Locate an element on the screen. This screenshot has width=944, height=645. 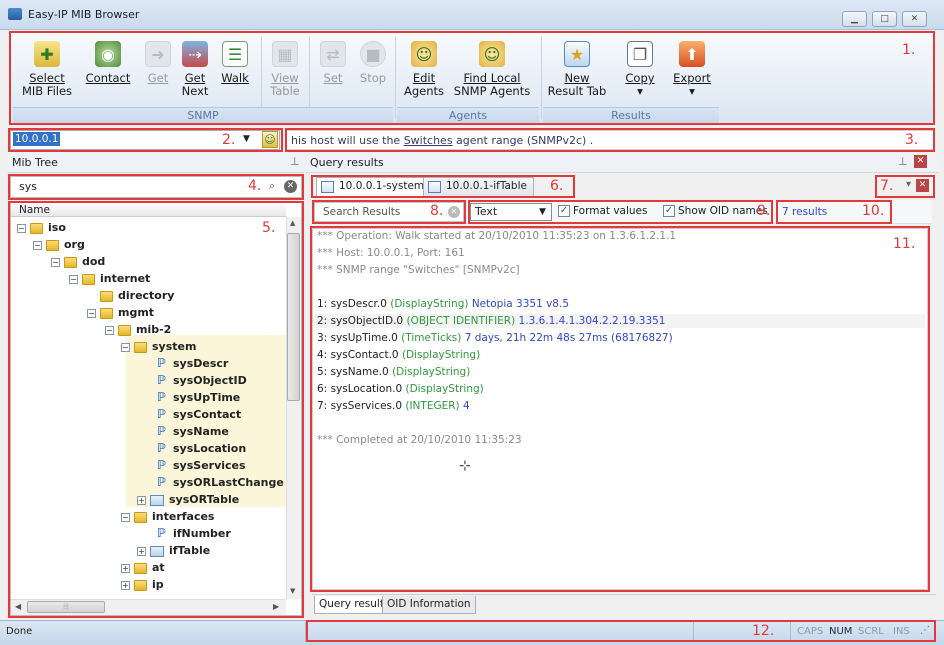
result-line: 5: sysName.0 (DisplayString) is located at coordinates (393, 372).